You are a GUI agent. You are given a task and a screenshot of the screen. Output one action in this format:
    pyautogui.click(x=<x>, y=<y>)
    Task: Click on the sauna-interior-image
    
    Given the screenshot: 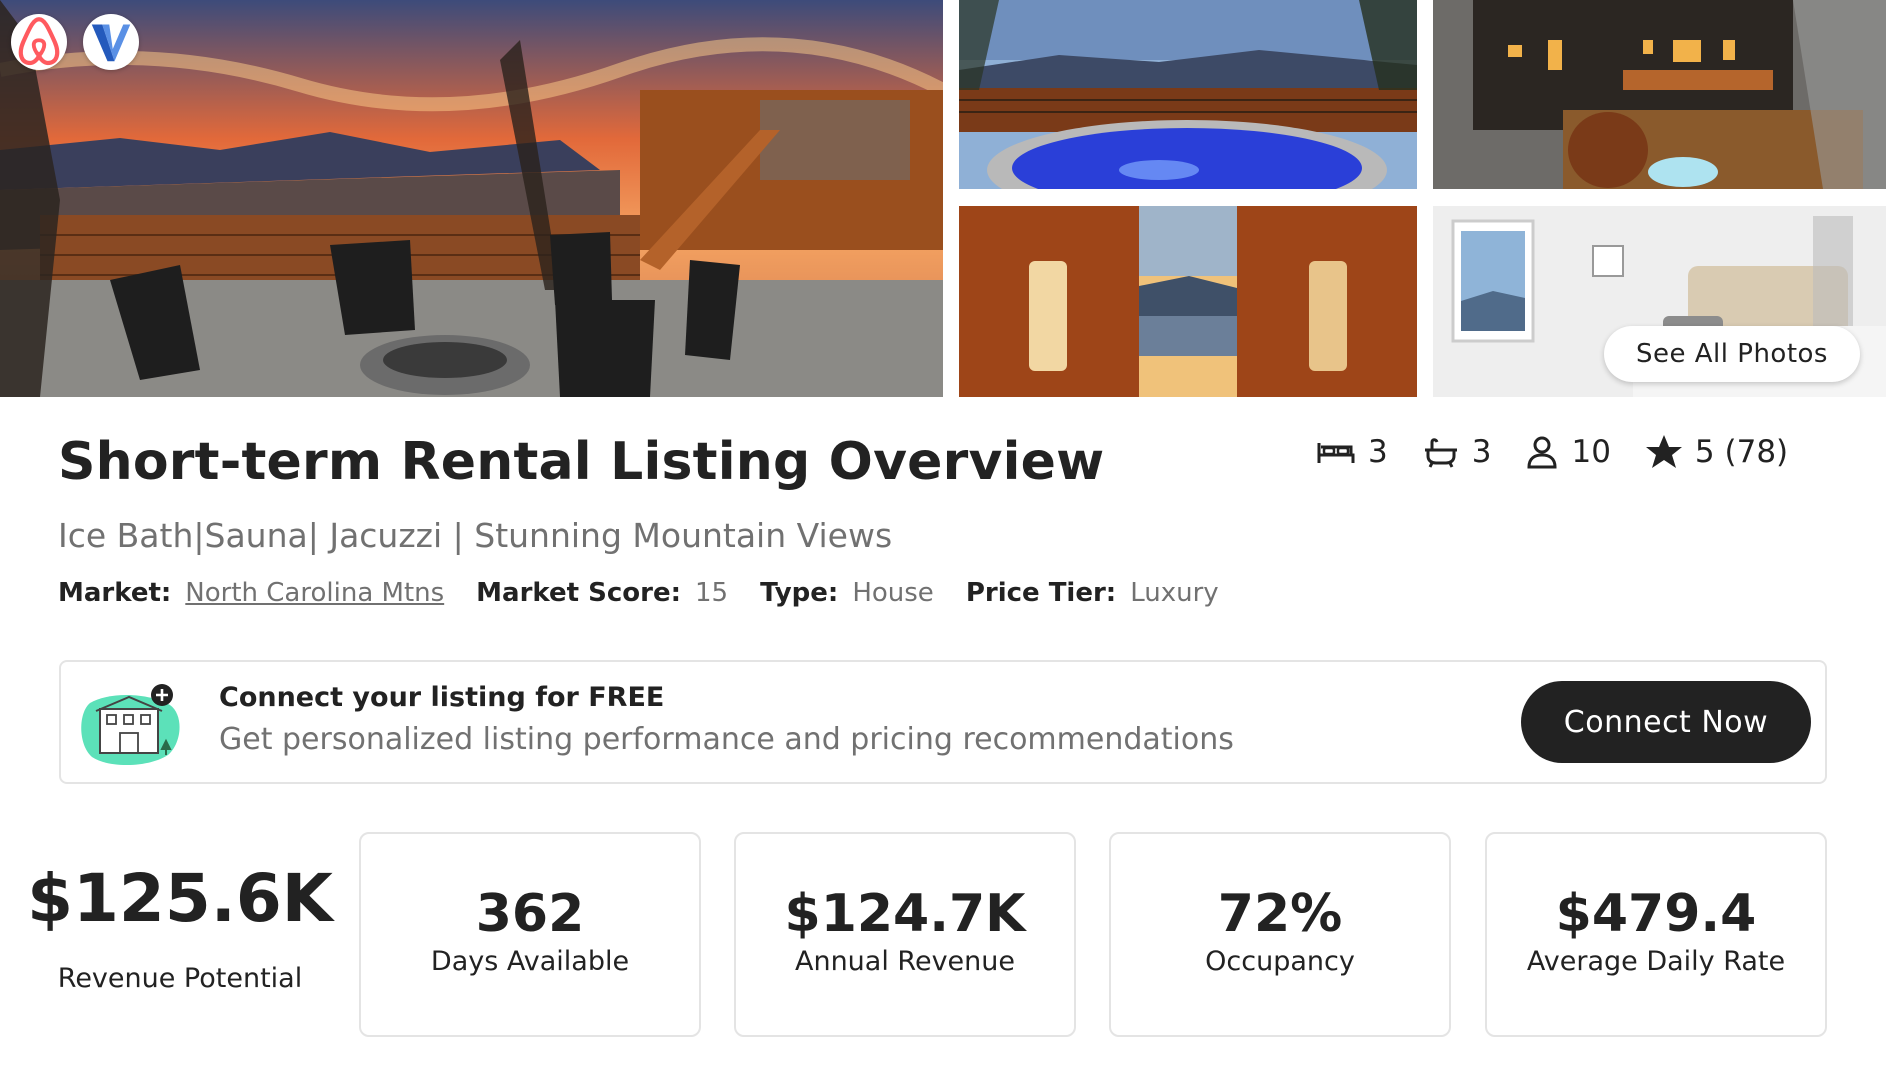 What is the action you would take?
    pyautogui.click(x=1188, y=301)
    